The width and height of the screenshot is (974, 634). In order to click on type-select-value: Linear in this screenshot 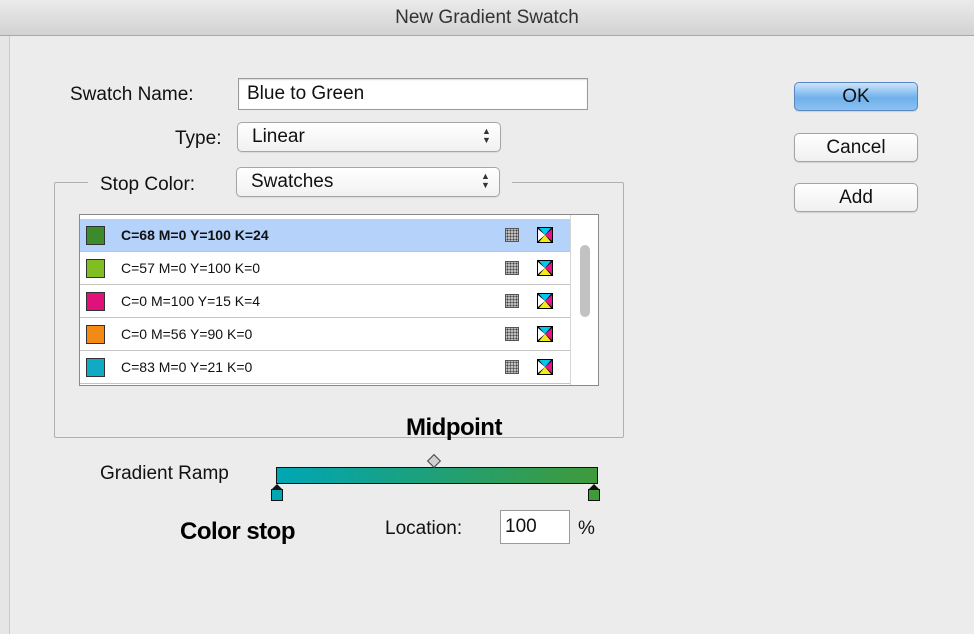, I will do `click(278, 136)`.